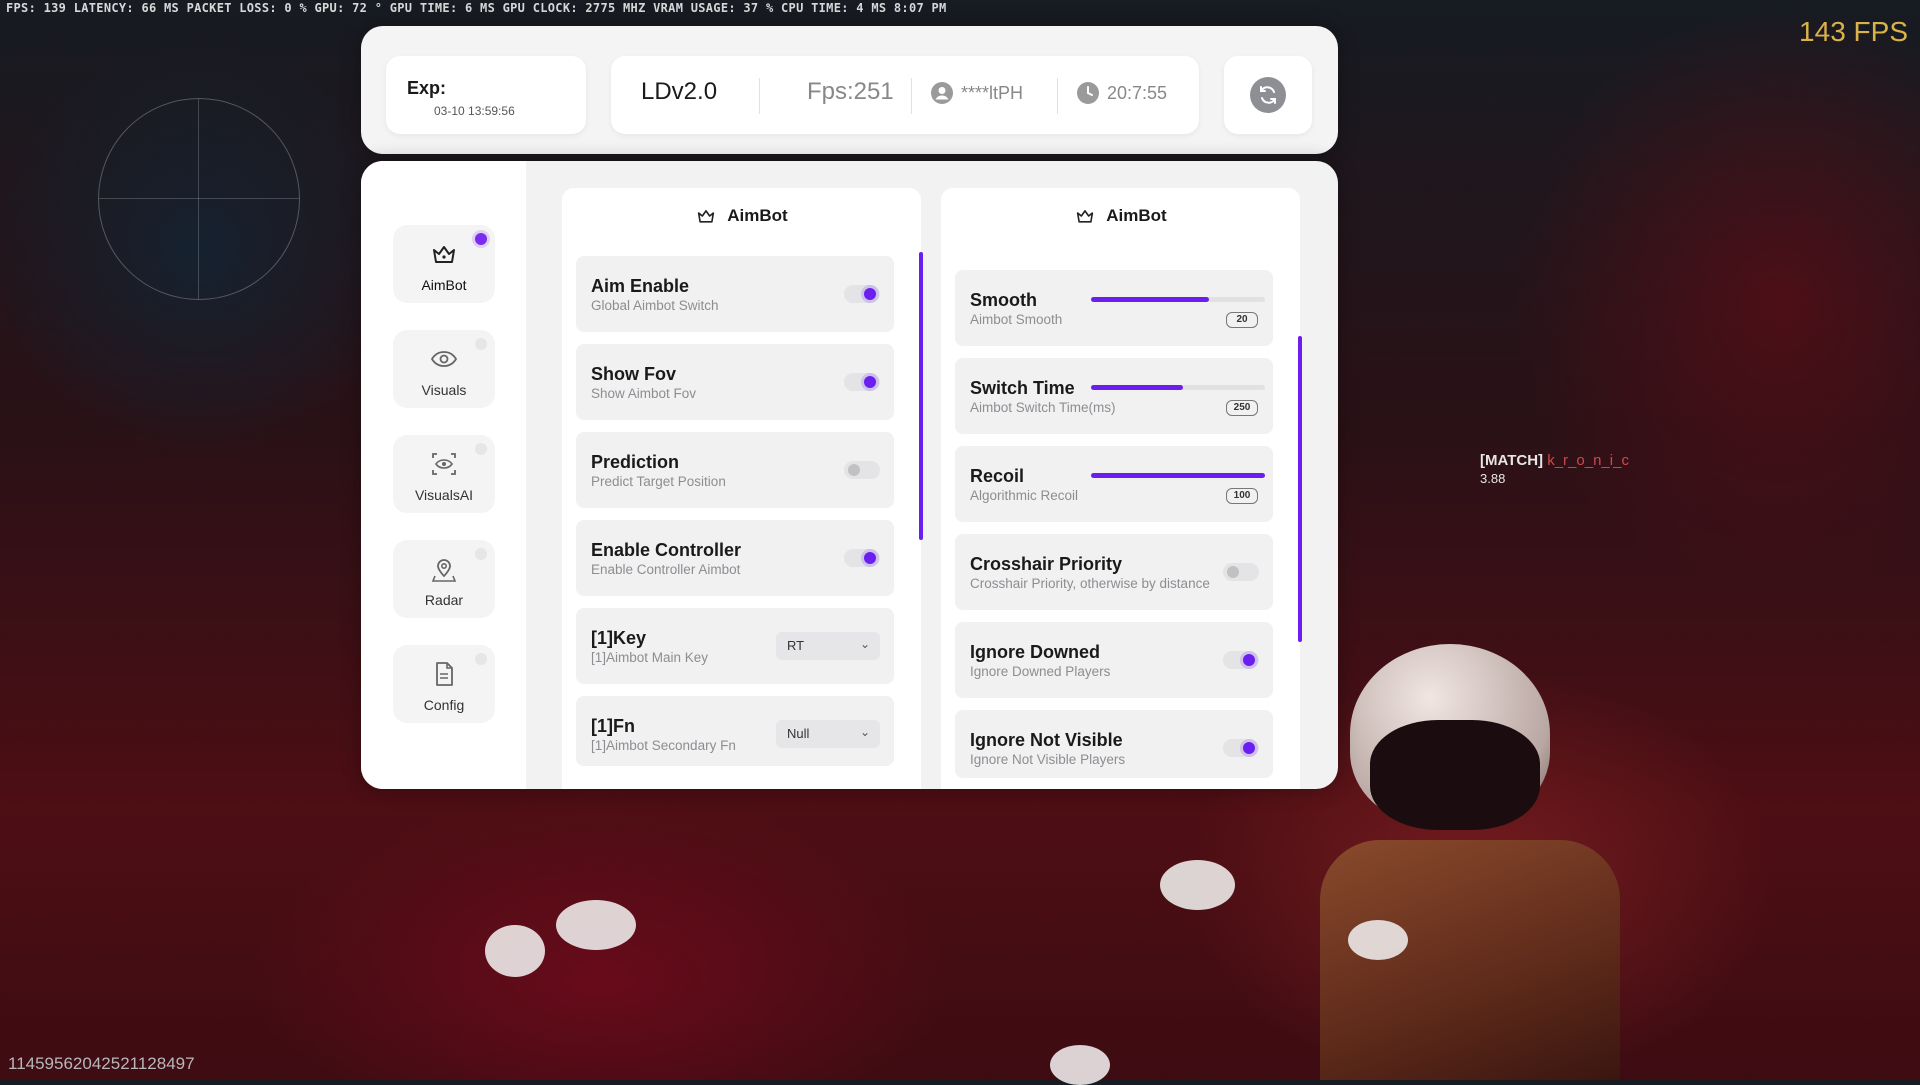 The width and height of the screenshot is (1920, 1085). I want to click on column-title: AimBot, so click(757, 215).